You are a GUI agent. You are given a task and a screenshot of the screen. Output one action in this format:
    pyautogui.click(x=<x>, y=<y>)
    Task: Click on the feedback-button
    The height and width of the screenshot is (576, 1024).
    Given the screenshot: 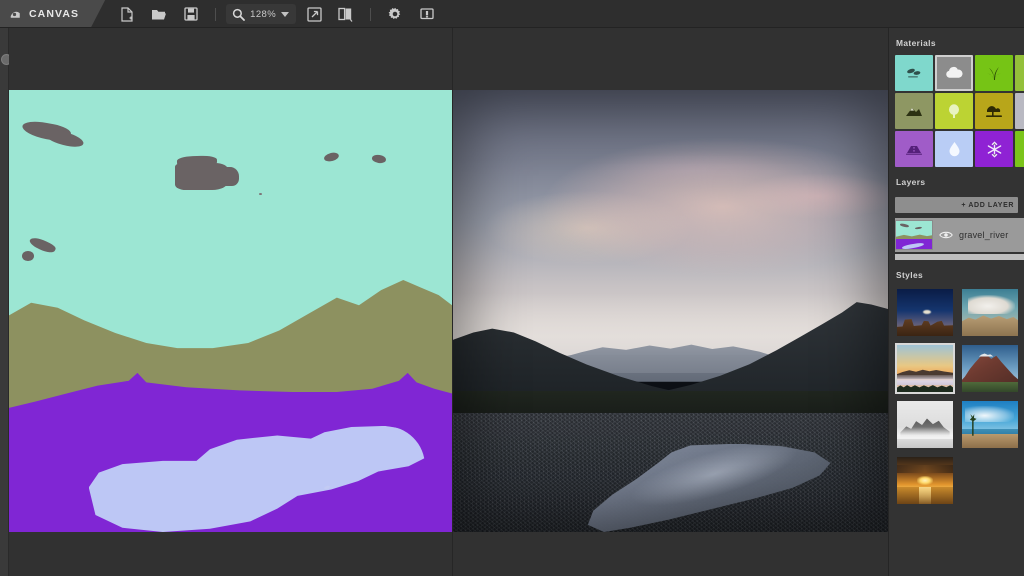 What is the action you would take?
    pyautogui.click(x=427, y=14)
    